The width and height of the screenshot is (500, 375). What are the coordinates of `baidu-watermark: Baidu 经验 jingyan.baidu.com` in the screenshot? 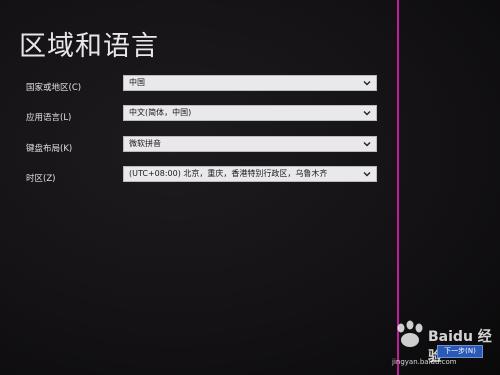 It's located at (442, 343).